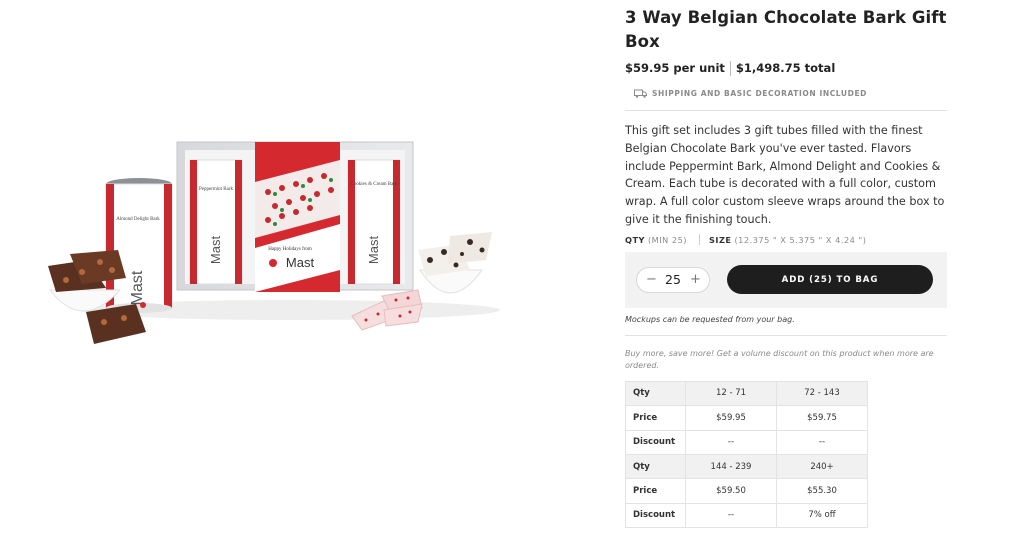  Describe the element at coordinates (290, 249) in the screenshot. I see `svg-text: Happy Holidays from` at that location.